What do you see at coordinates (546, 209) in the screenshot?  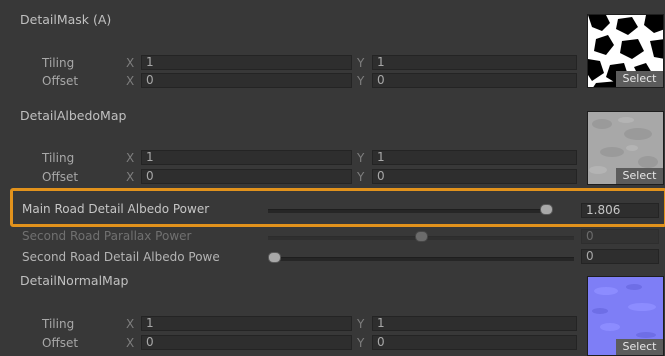 I see `main-road-albedo-power-thumb` at bounding box center [546, 209].